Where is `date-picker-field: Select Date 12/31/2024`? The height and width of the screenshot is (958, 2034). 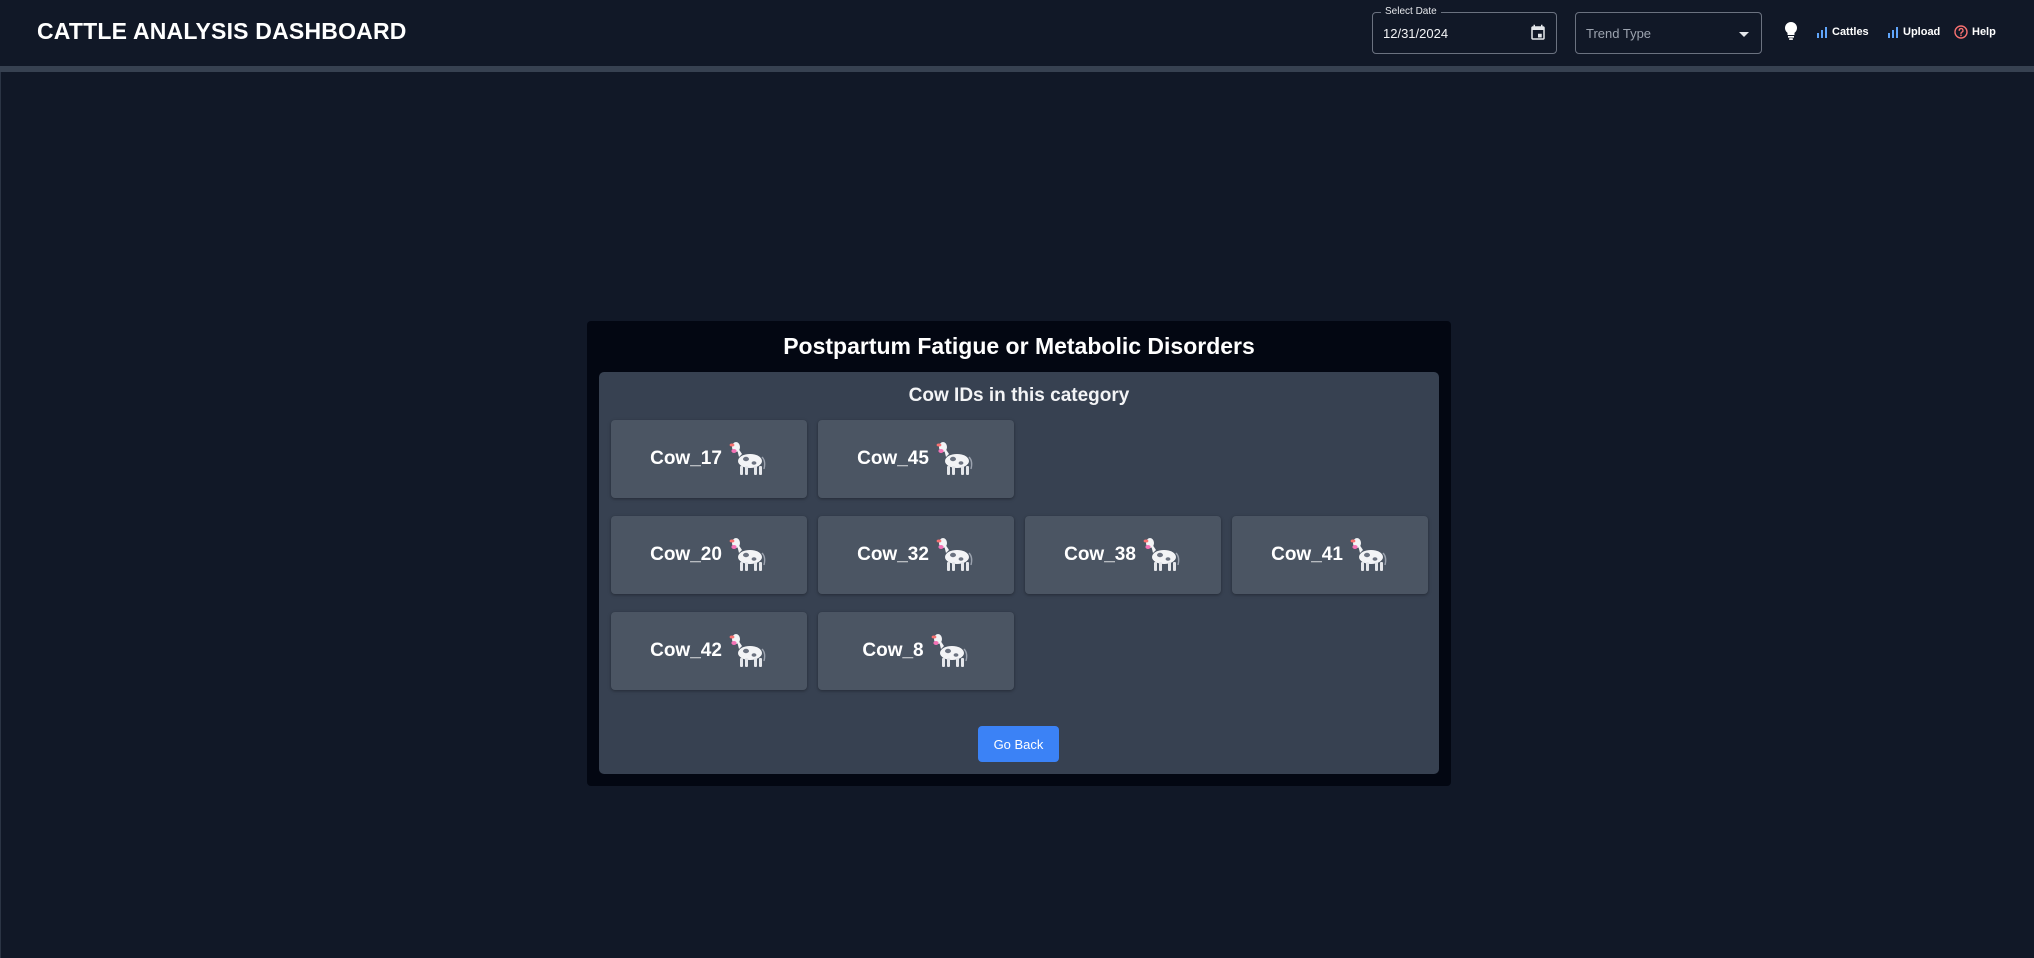 date-picker-field: Select Date 12/31/2024 is located at coordinates (1464, 30).